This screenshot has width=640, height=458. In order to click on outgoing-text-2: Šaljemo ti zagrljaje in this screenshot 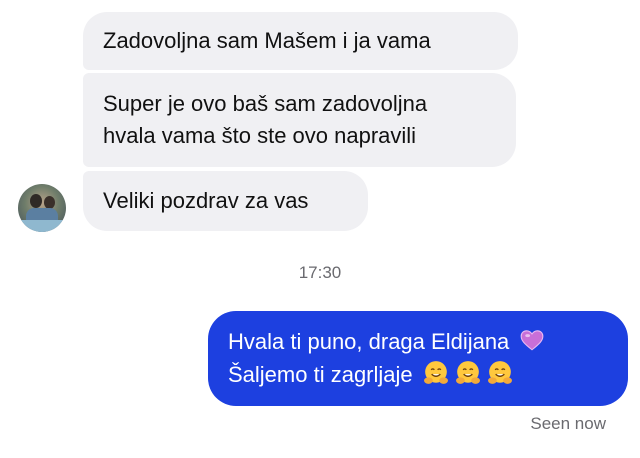, I will do `click(320, 374)`.